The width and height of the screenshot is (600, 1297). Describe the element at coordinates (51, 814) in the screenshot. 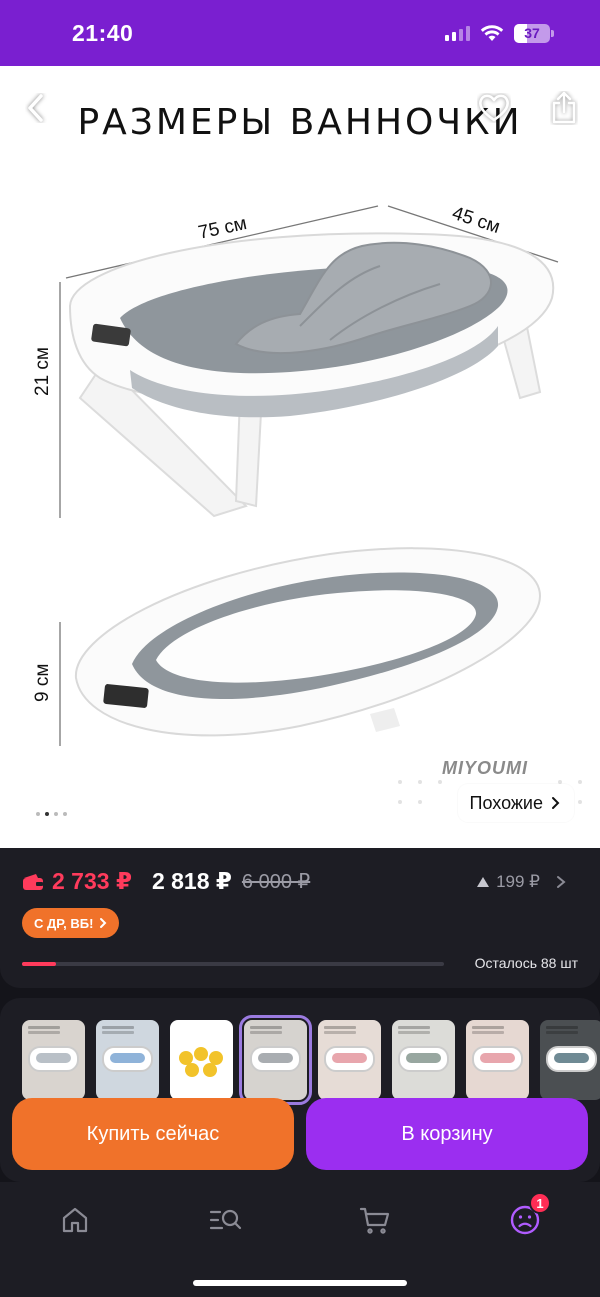

I see `gallery-pagination` at that location.